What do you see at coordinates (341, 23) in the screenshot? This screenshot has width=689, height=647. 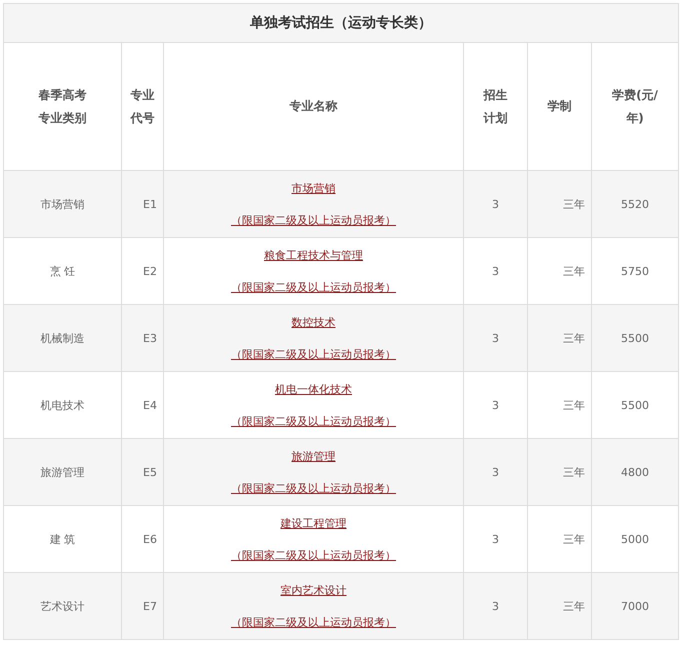 I see `table-title: 单独考试招生（运动专长类）` at bounding box center [341, 23].